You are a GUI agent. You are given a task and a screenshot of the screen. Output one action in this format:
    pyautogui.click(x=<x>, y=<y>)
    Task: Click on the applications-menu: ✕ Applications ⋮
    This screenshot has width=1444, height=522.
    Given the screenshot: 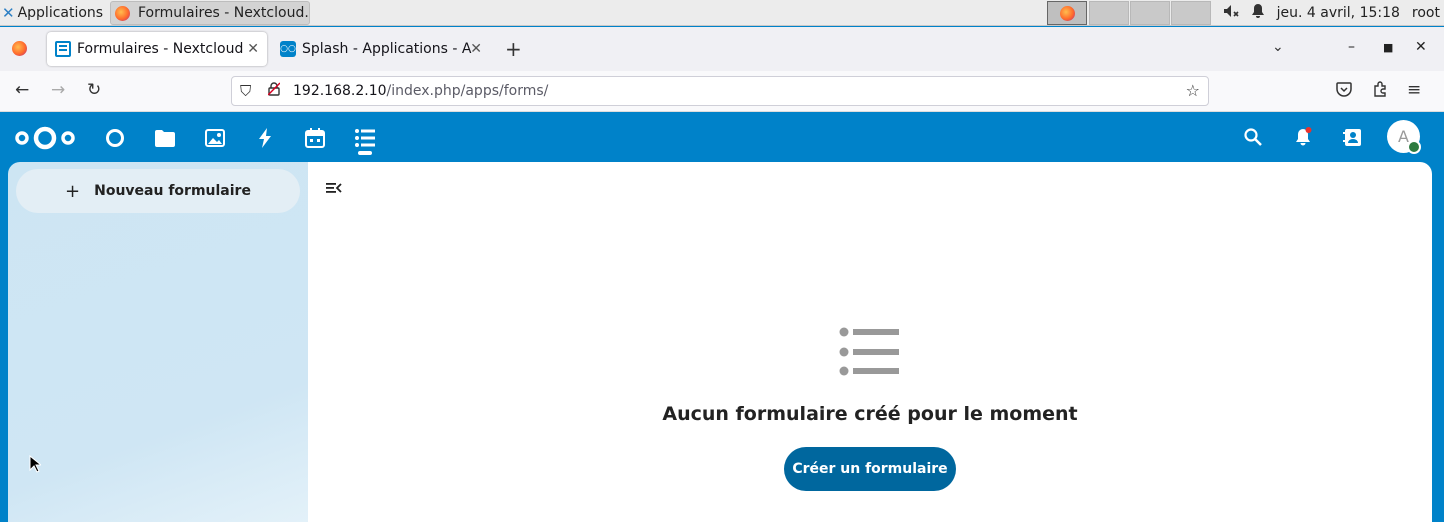 What is the action you would take?
    pyautogui.click(x=61, y=13)
    